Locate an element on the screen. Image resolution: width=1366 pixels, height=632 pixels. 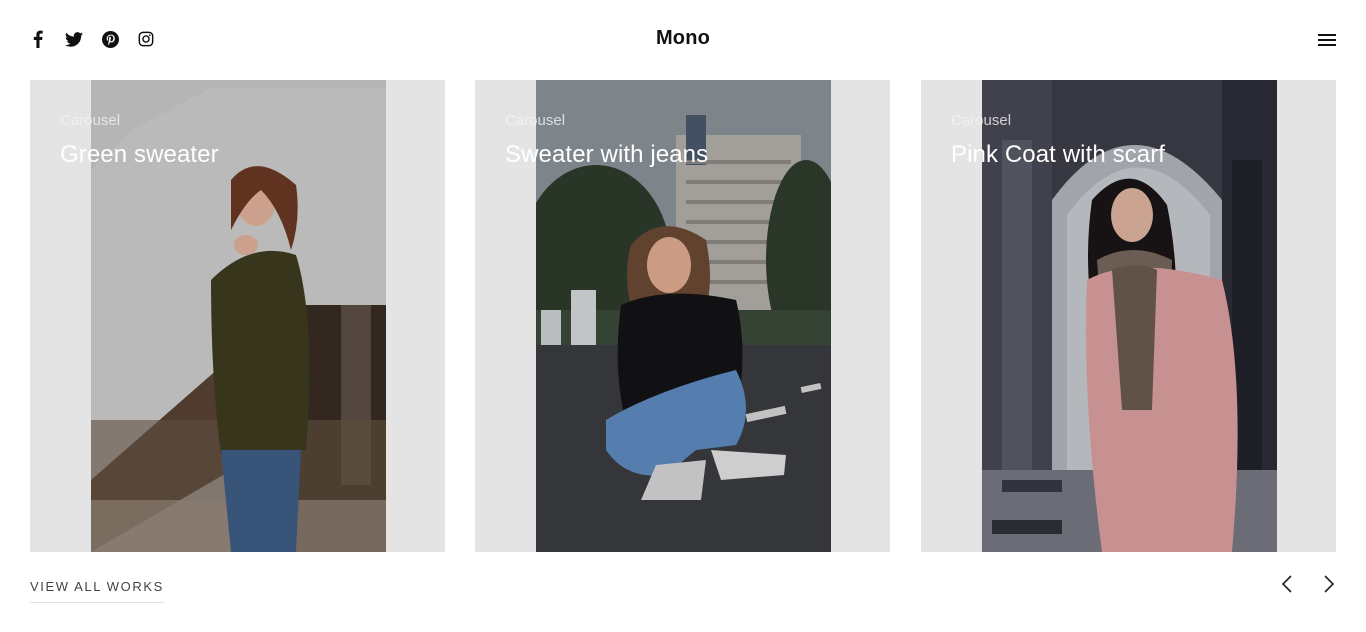
card-title: Sweater with jeans is located at coordinates (606, 155).